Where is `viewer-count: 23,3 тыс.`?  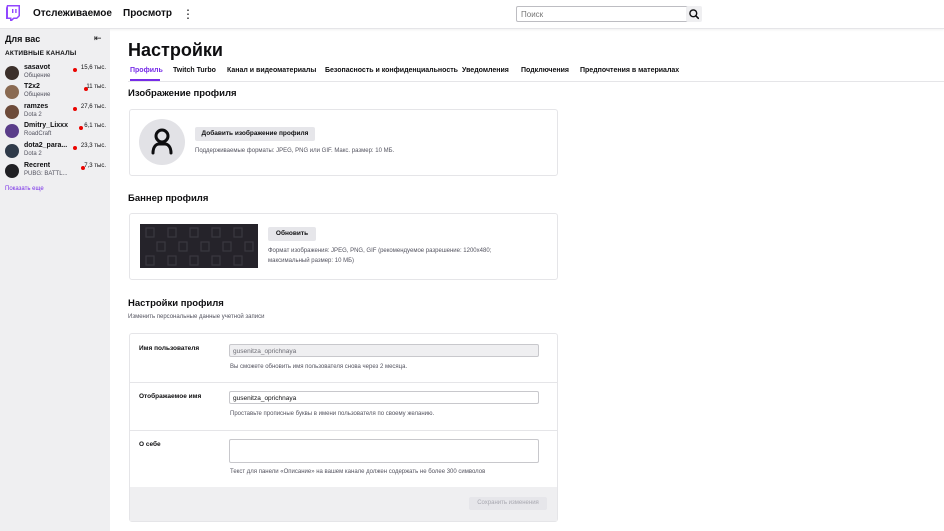
viewer-count: 23,3 тыс. is located at coordinates (93, 146).